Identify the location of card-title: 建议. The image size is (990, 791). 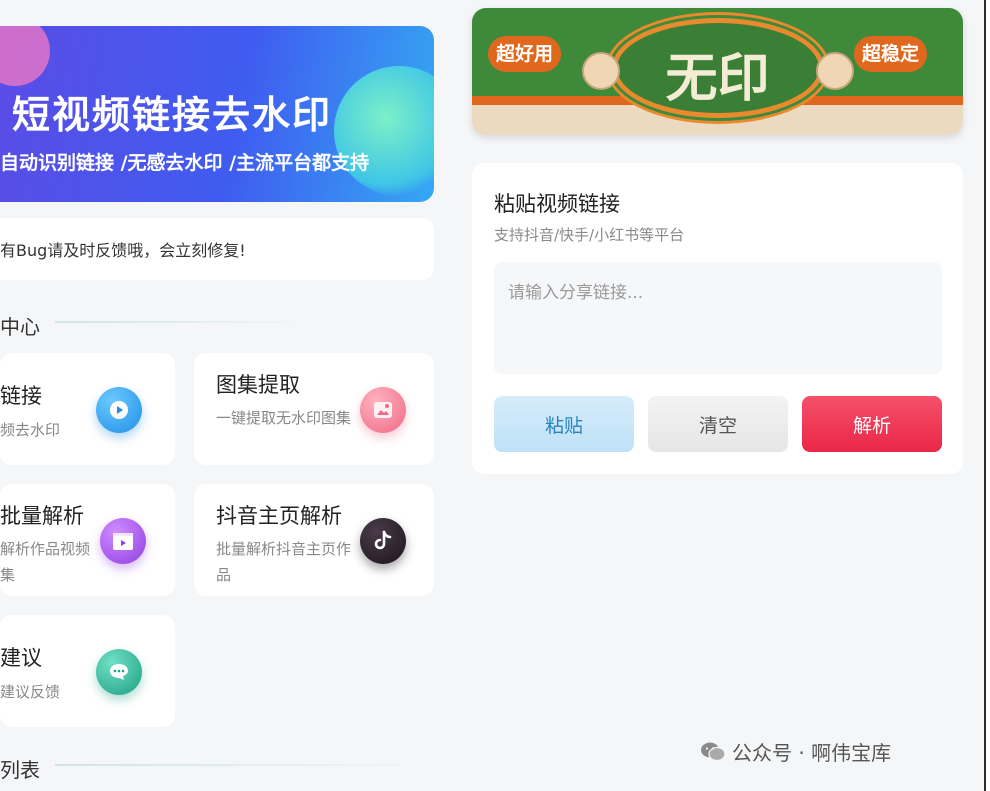
(21, 658).